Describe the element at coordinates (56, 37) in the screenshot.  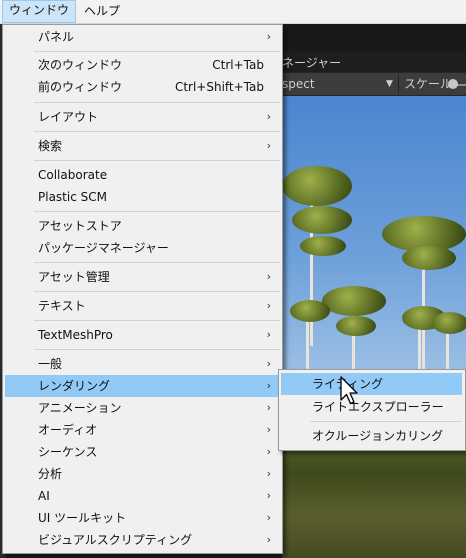
I see `menu-item-label: パネル` at that location.